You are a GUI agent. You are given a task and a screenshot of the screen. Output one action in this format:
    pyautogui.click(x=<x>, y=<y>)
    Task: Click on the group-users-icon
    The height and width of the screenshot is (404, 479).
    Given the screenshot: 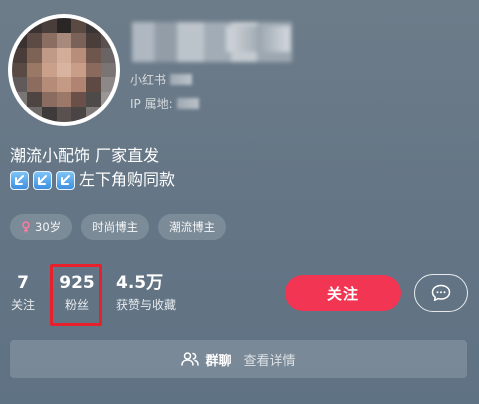 What is the action you would take?
    pyautogui.click(x=190, y=359)
    